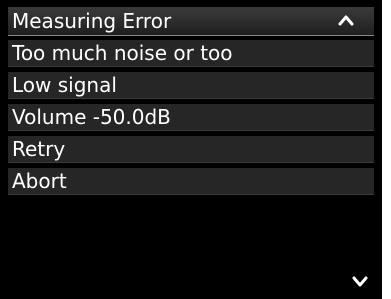  I want to click on menu-header: Measuring Error, so click(191, 21).